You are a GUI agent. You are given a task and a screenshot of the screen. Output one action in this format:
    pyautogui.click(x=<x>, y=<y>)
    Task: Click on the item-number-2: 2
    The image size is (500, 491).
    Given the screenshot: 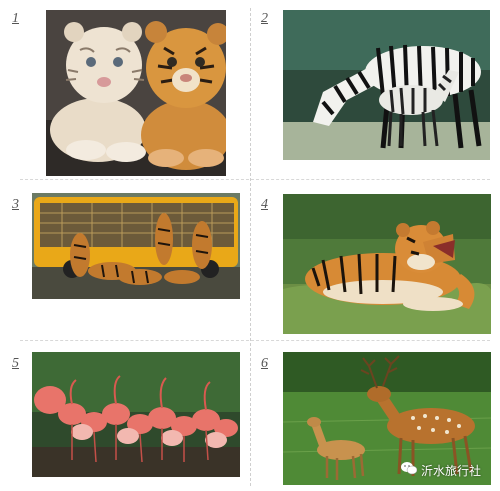 What is the action you would take?
    pyautogui.click(x=264, y=18)
    